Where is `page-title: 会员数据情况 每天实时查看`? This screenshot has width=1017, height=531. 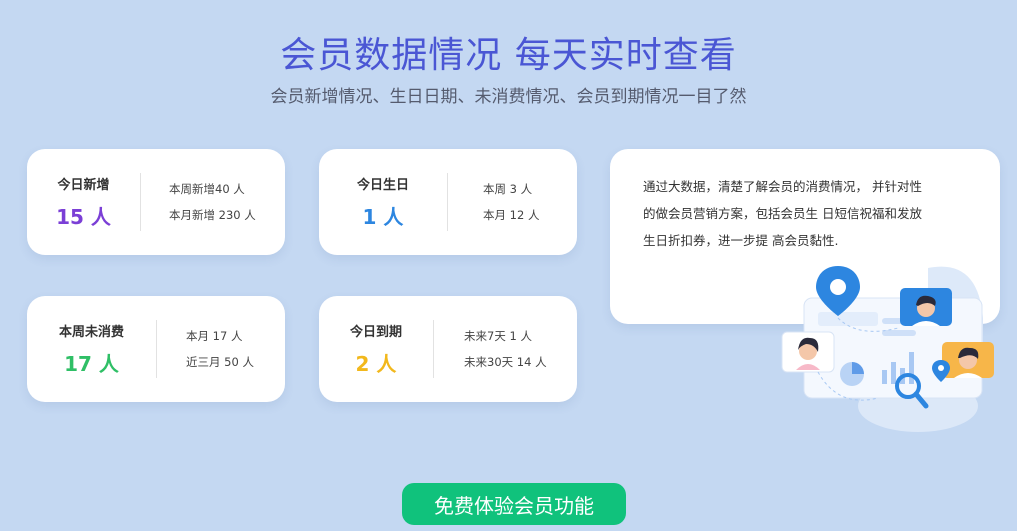 page-title: 会员数据情况 每天实时查看 is located at coordinates (508, 55).